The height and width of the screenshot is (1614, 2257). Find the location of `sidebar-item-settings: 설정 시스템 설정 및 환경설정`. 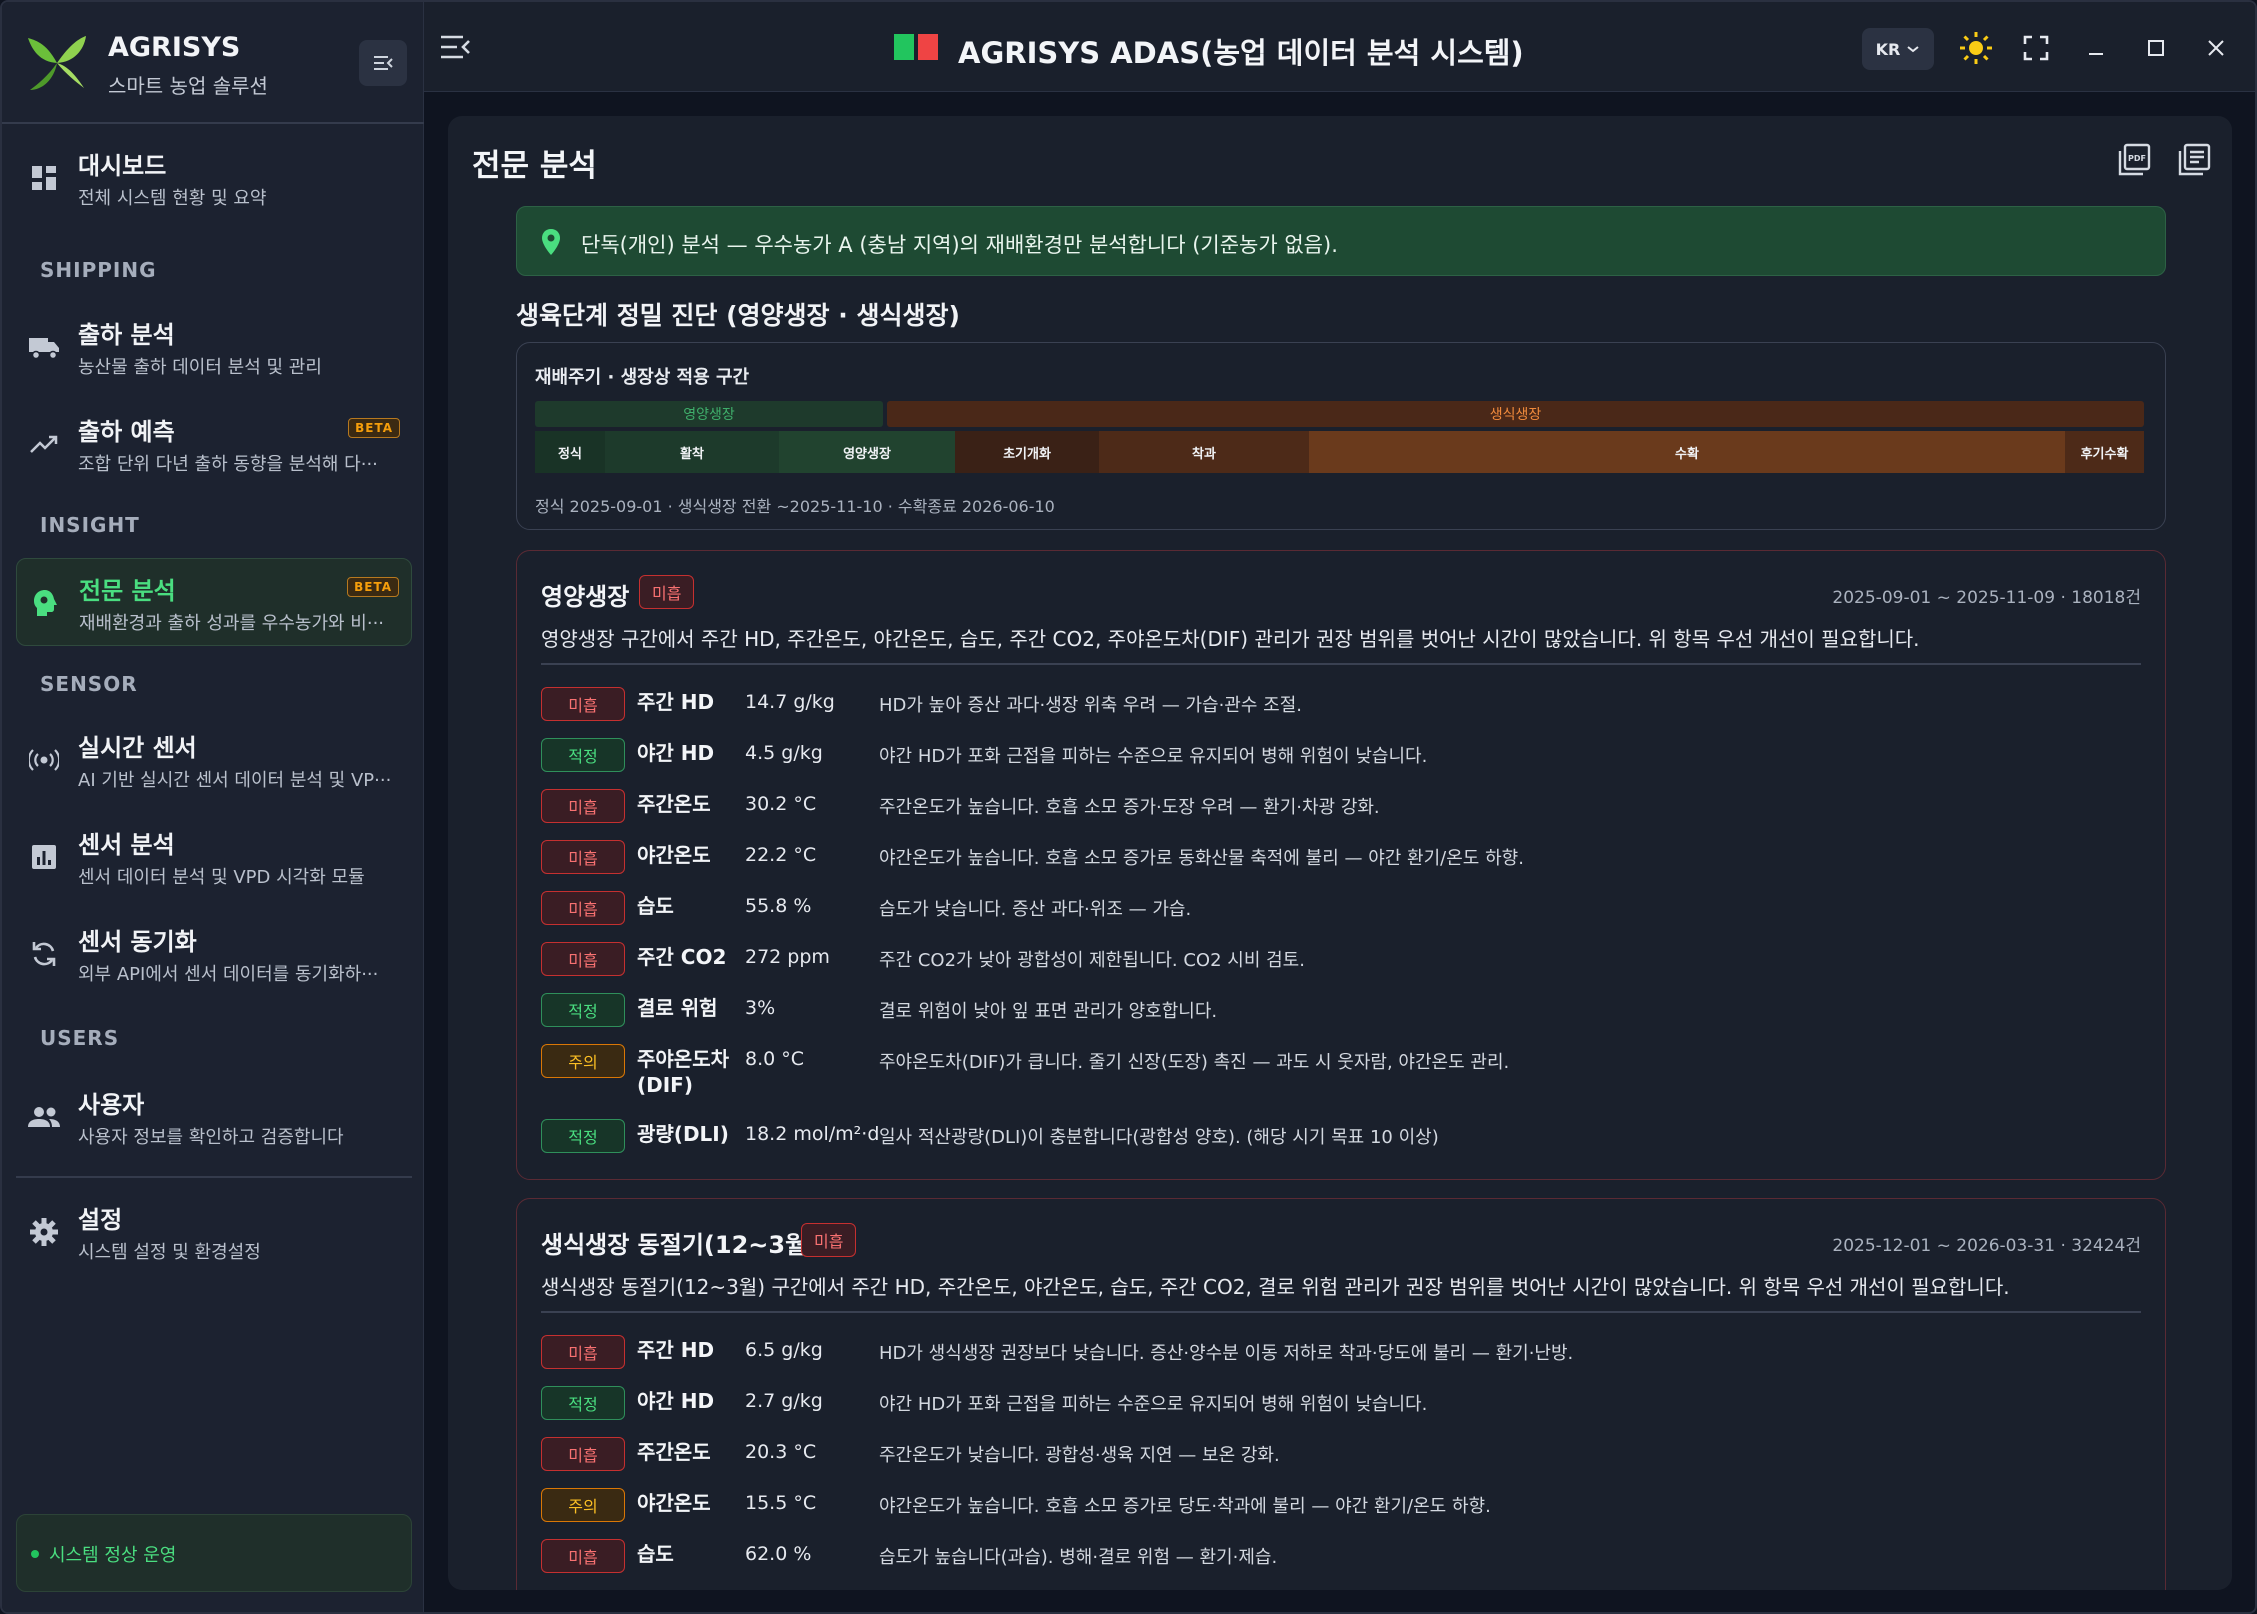

sidebar-item-settings: 설정 시스템 설정 및 환경설정 is located at coordinates (214, 1232).